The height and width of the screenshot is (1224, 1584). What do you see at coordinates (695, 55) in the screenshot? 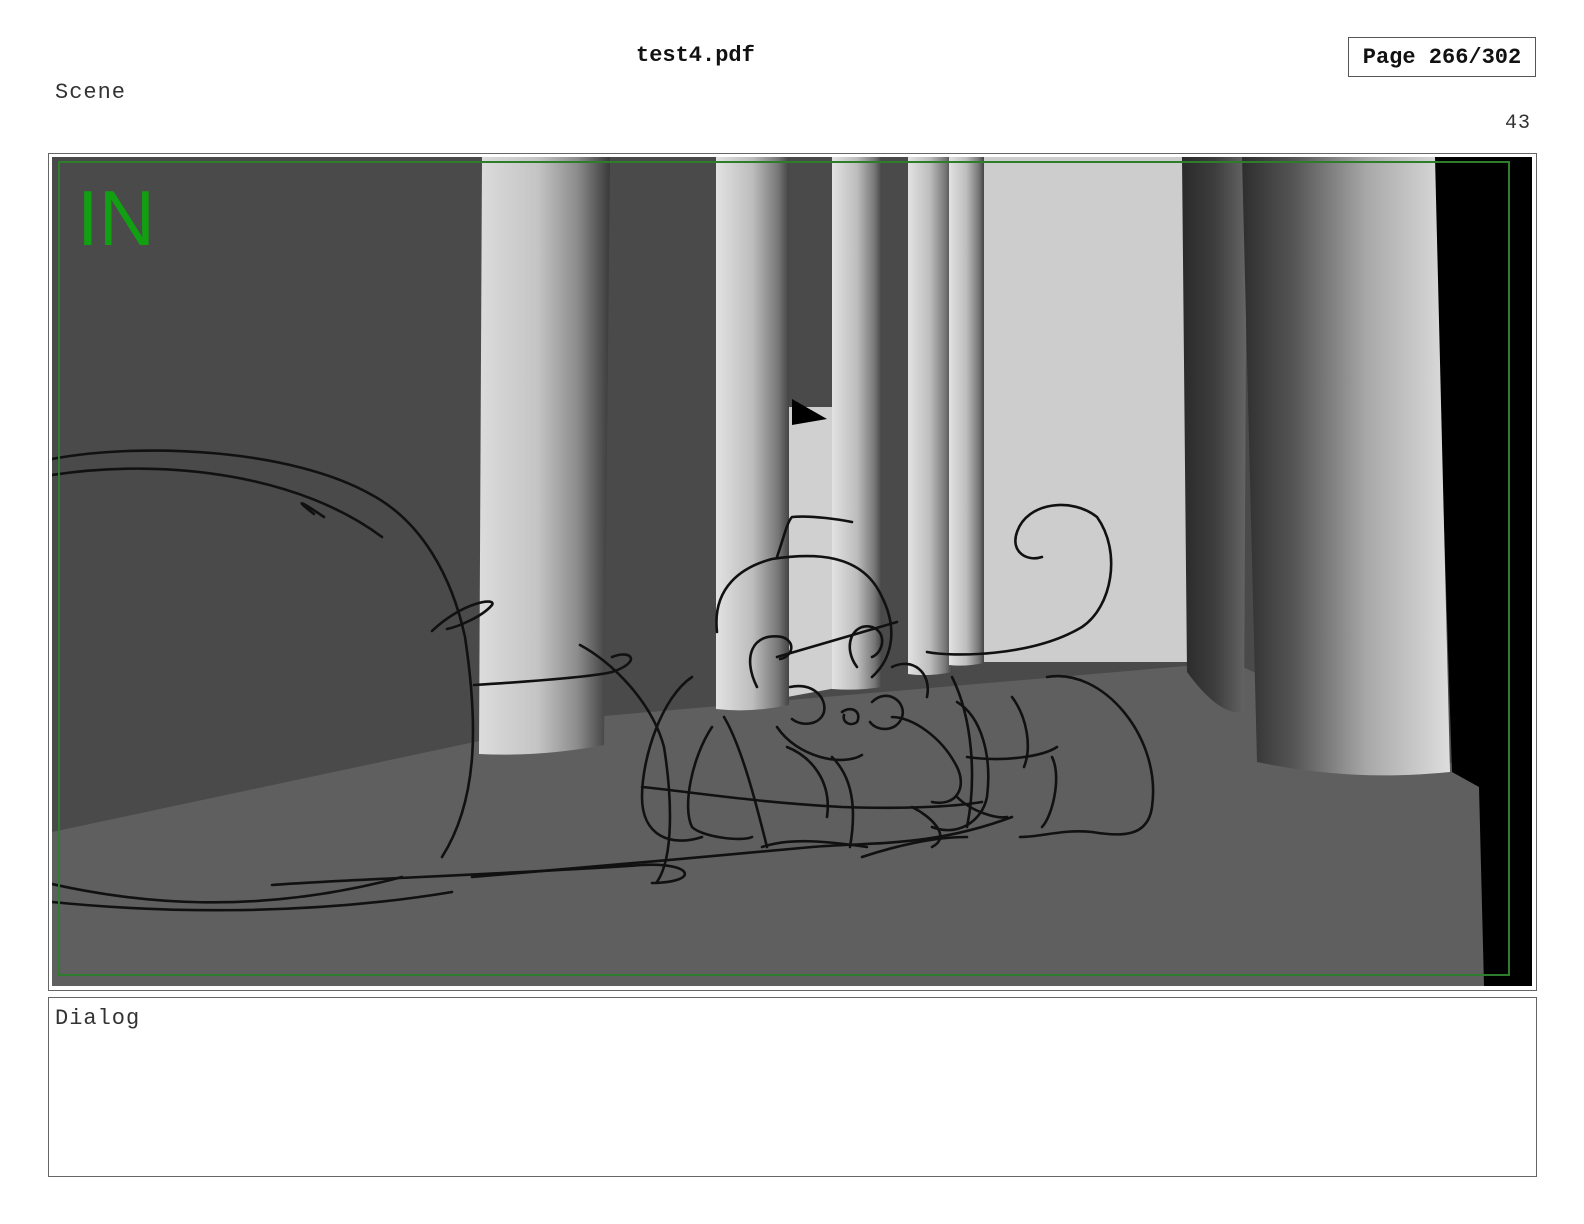
I see `document-title: test4.pdf` at bounding box center [695, 55].